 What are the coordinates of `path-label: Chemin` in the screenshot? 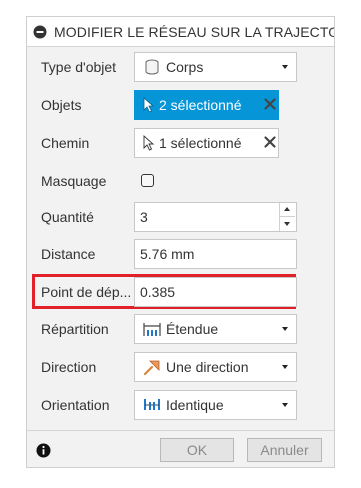 It's located at (65, 143).